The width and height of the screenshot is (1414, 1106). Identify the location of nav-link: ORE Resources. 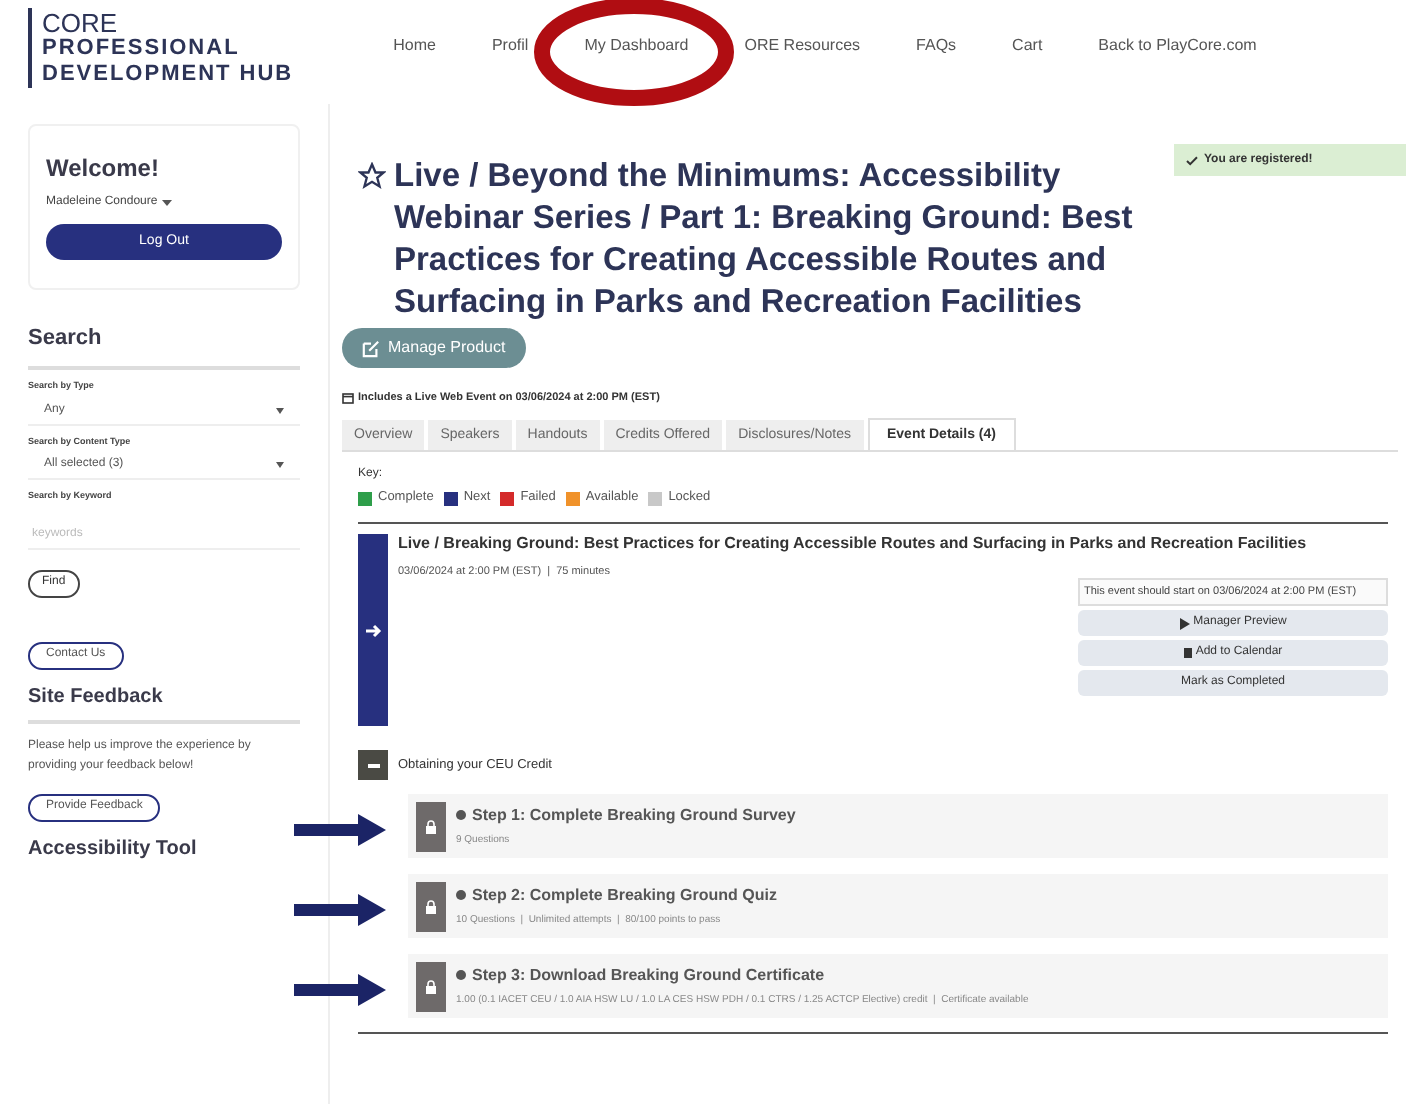
(802, 46).